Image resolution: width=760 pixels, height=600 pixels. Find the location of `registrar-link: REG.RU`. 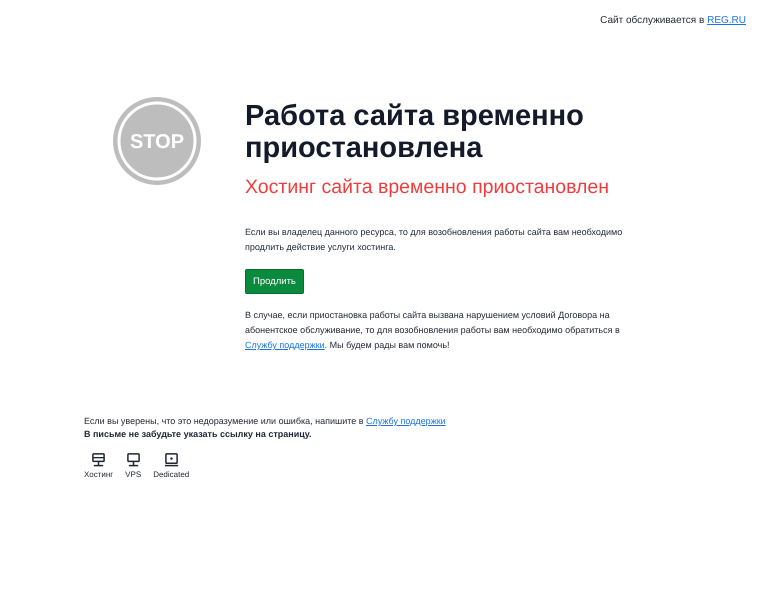

registrar-link: REG.RU is located at coordinates (726, 20).